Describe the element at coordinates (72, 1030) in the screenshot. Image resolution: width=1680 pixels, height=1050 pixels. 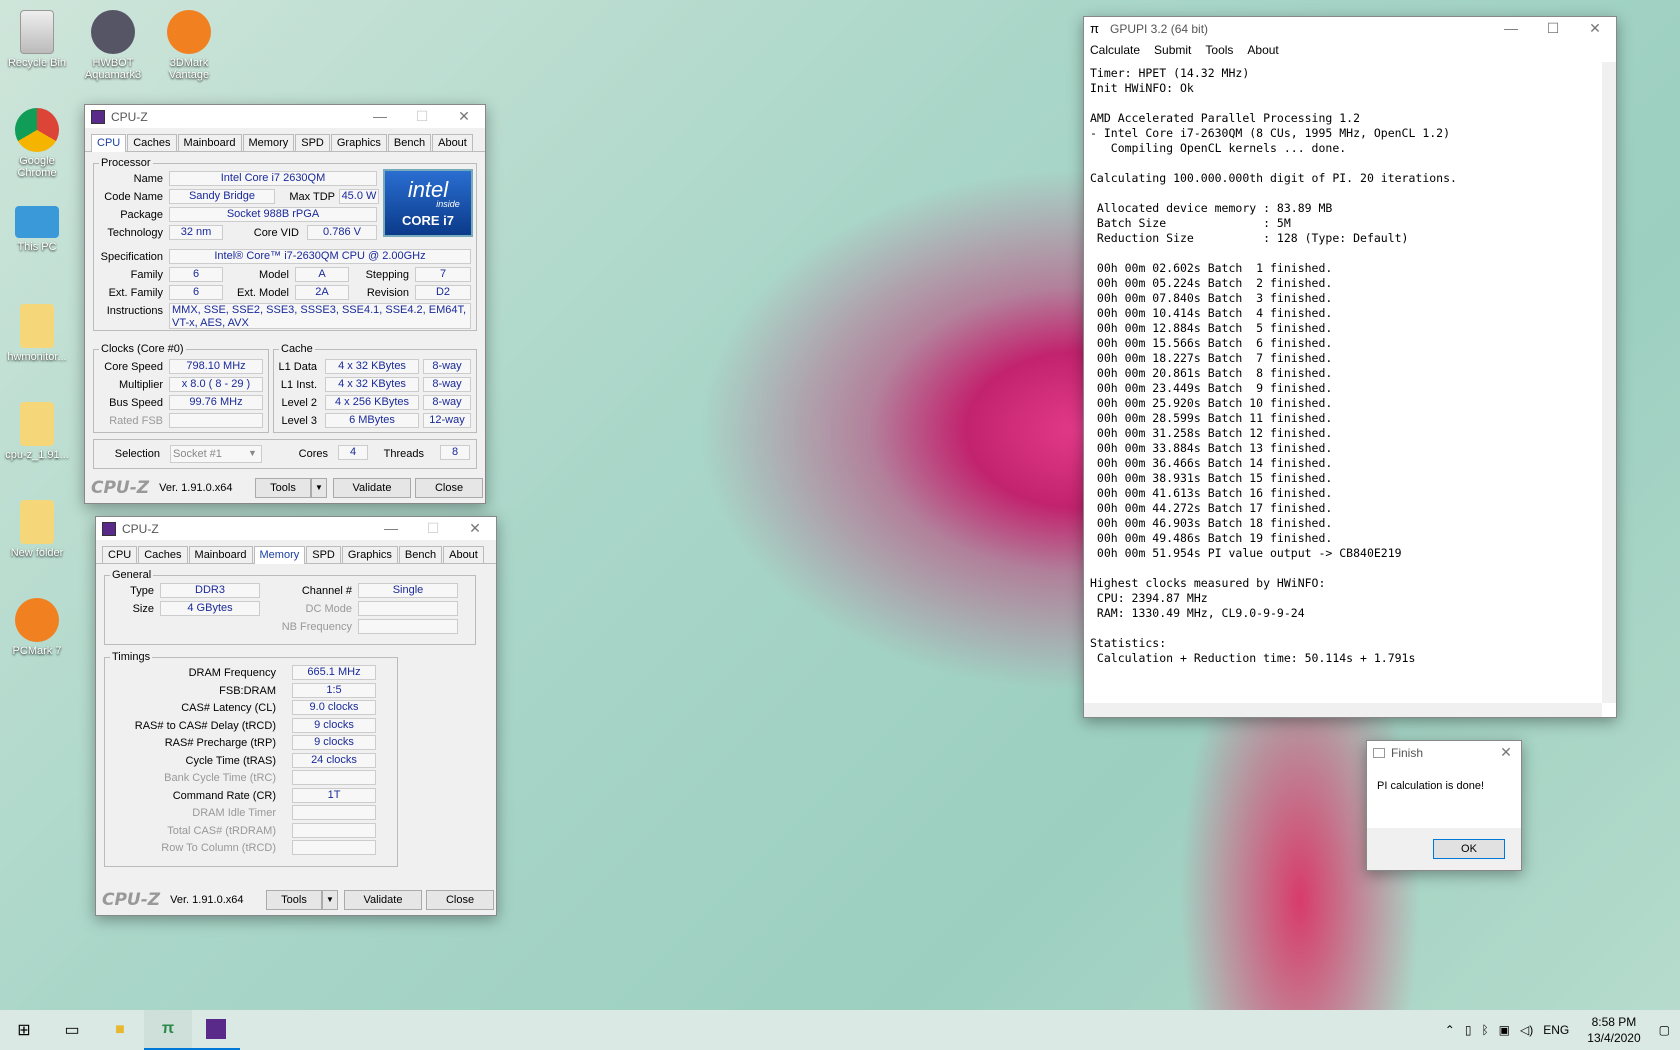
I see `task-view-button: ▭` at that location.